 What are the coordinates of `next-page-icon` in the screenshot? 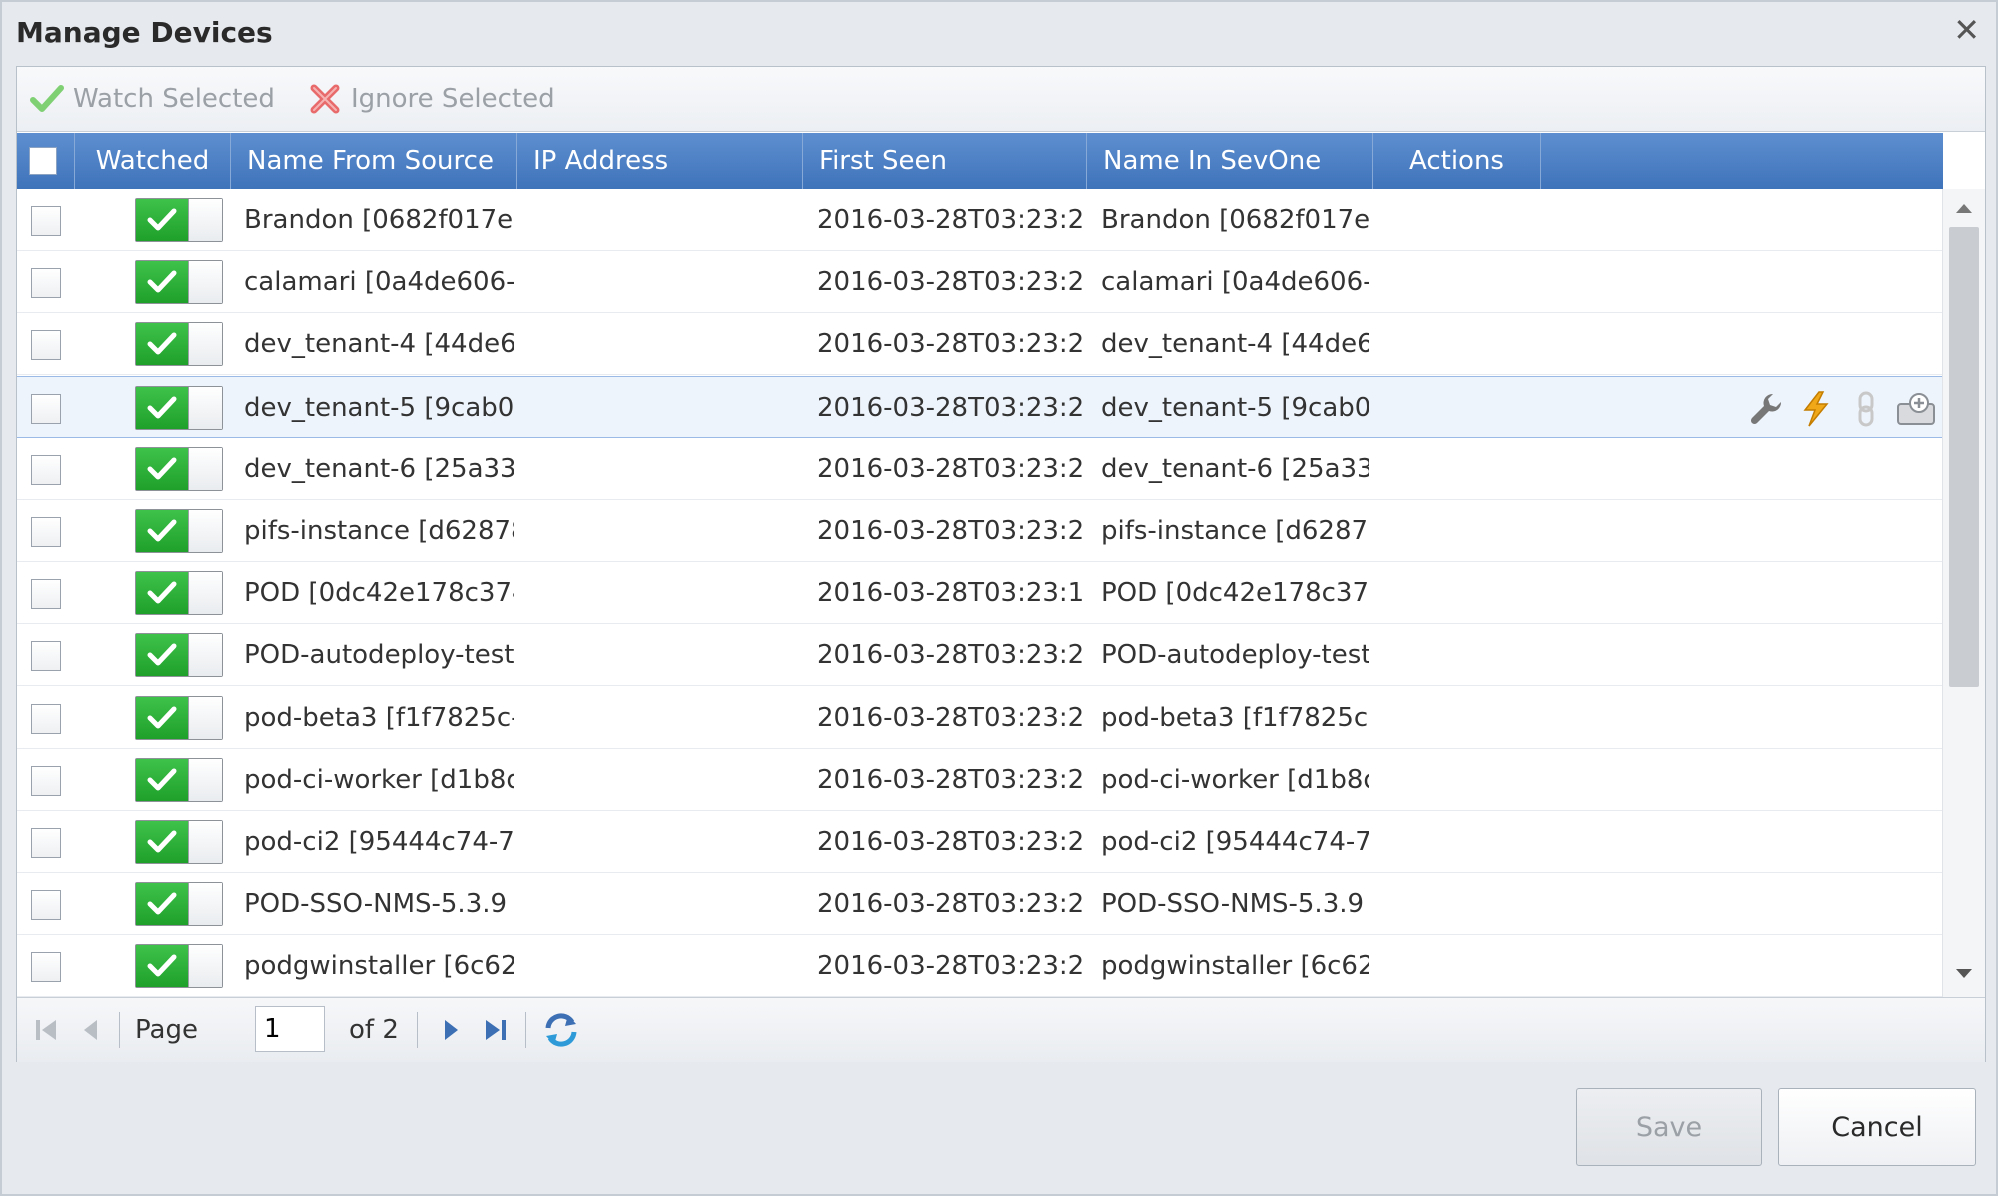 It's located at (451, 1030).